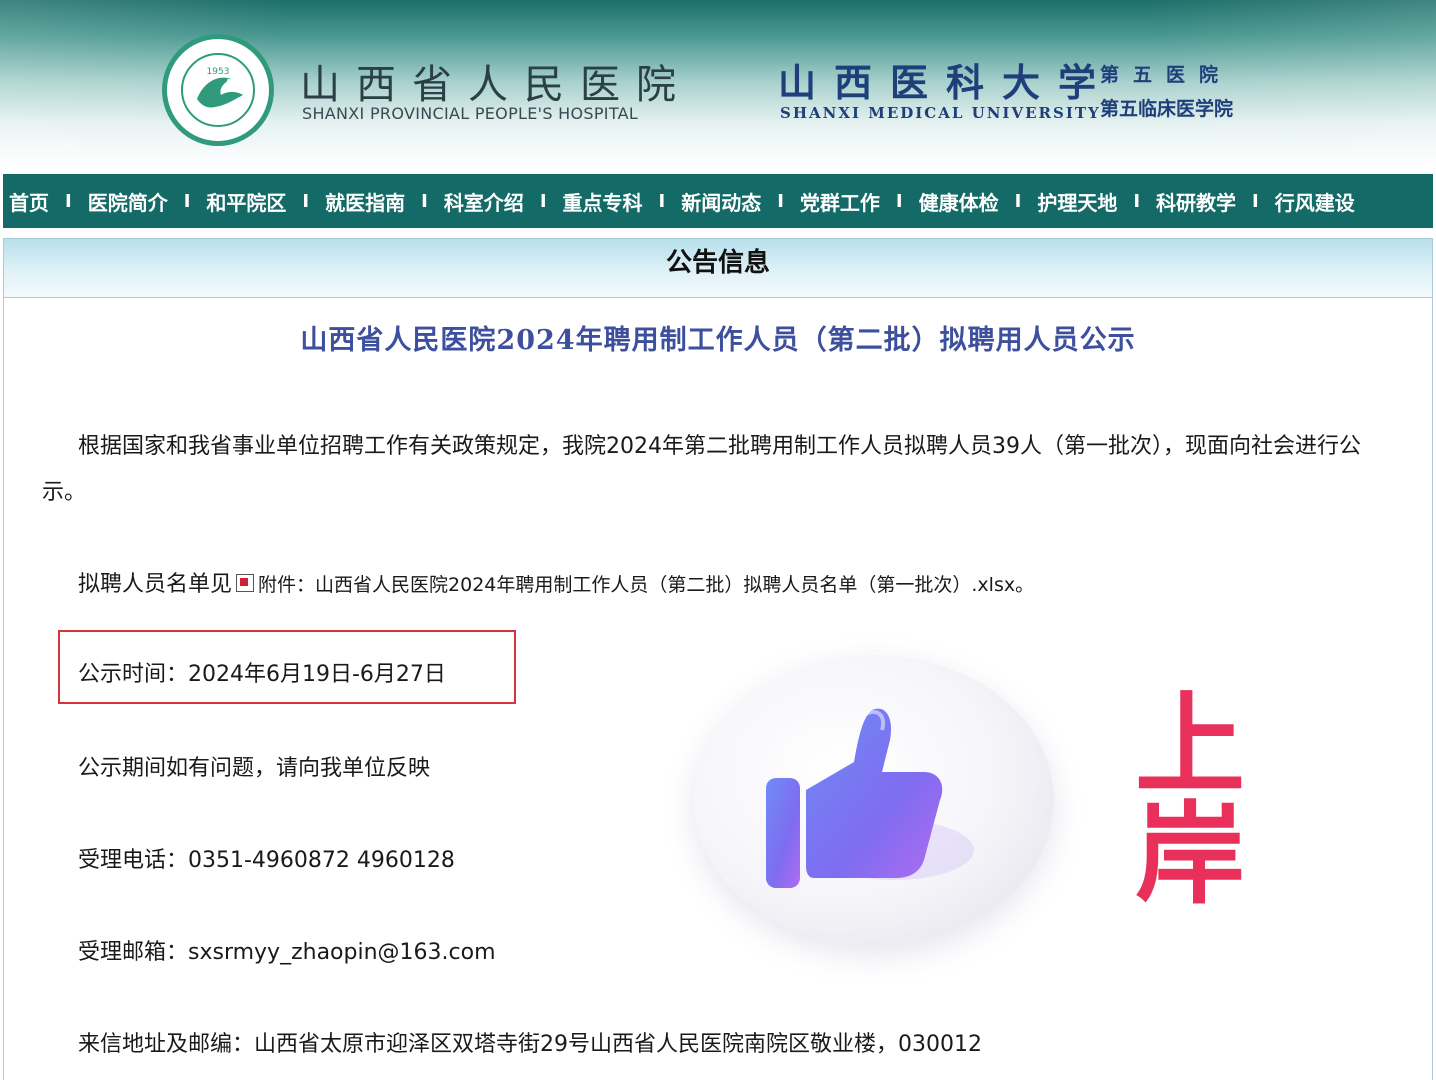 The image size is (1436, 1080). I want to click on university-name-cn: 山西医科大学, so click(946, 82).